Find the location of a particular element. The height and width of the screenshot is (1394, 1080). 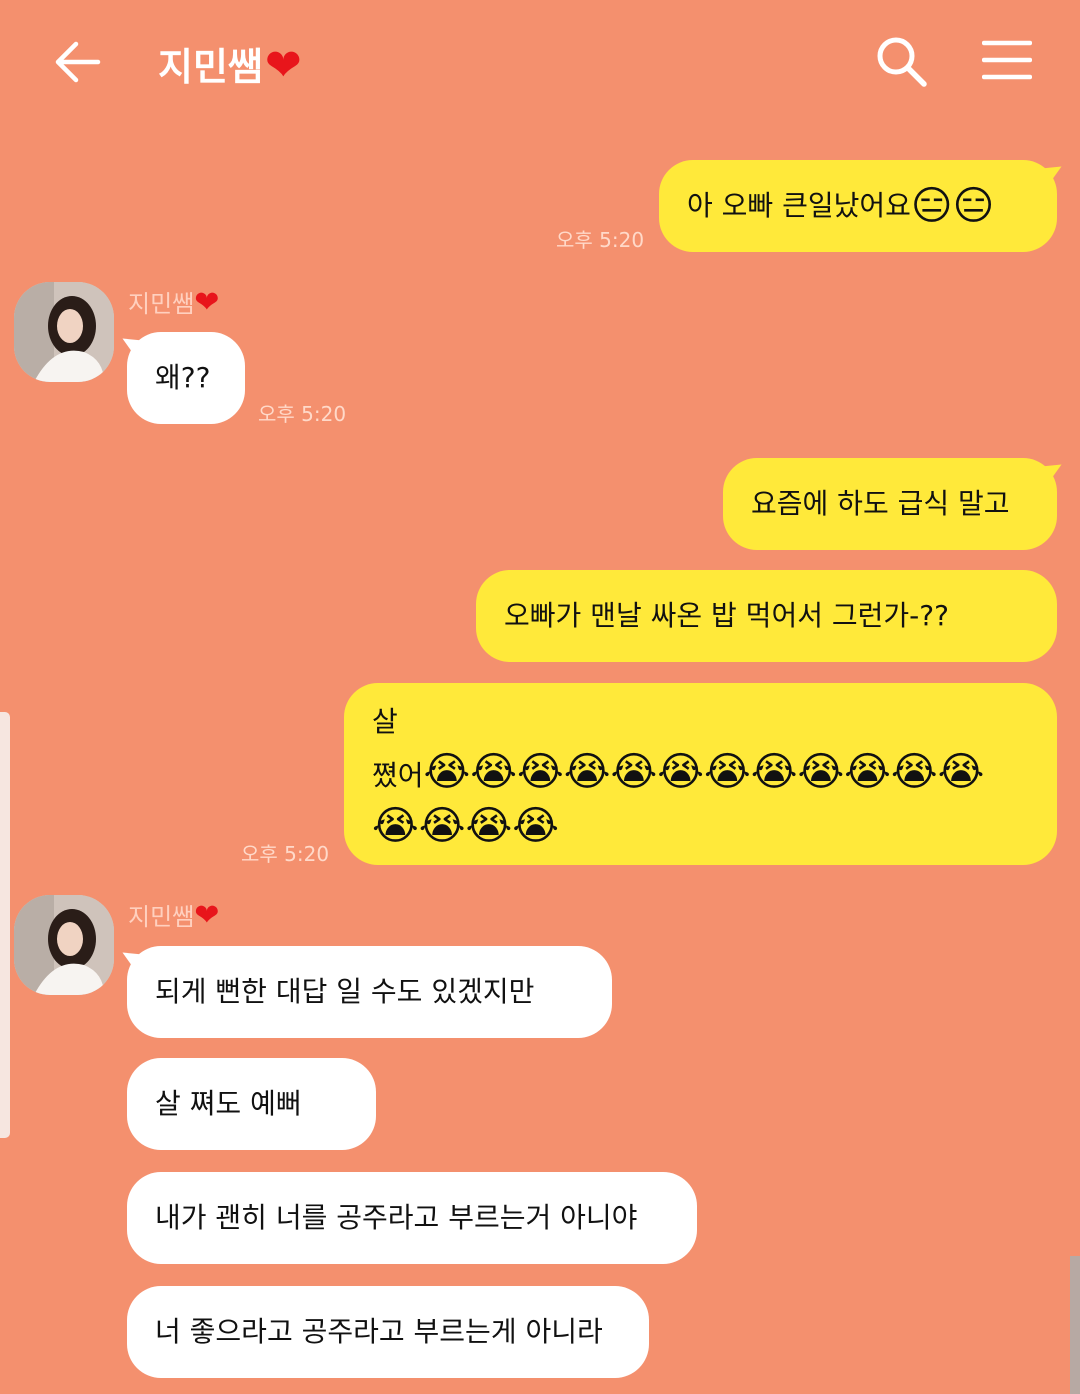

their-message-bubble: 되게 뻔한 대답 일 수도 있겠지만 is located at coordinates (369, 992).